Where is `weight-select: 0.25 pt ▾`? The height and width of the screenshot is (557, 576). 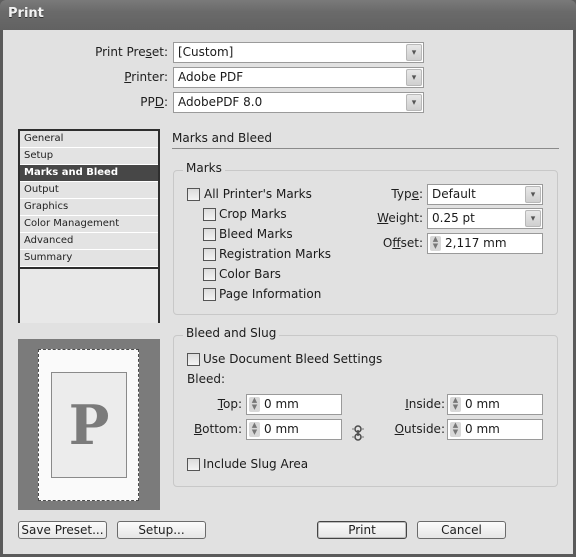
weight-select: 0.25 pt ▾ is located at coordinates (485, 218).